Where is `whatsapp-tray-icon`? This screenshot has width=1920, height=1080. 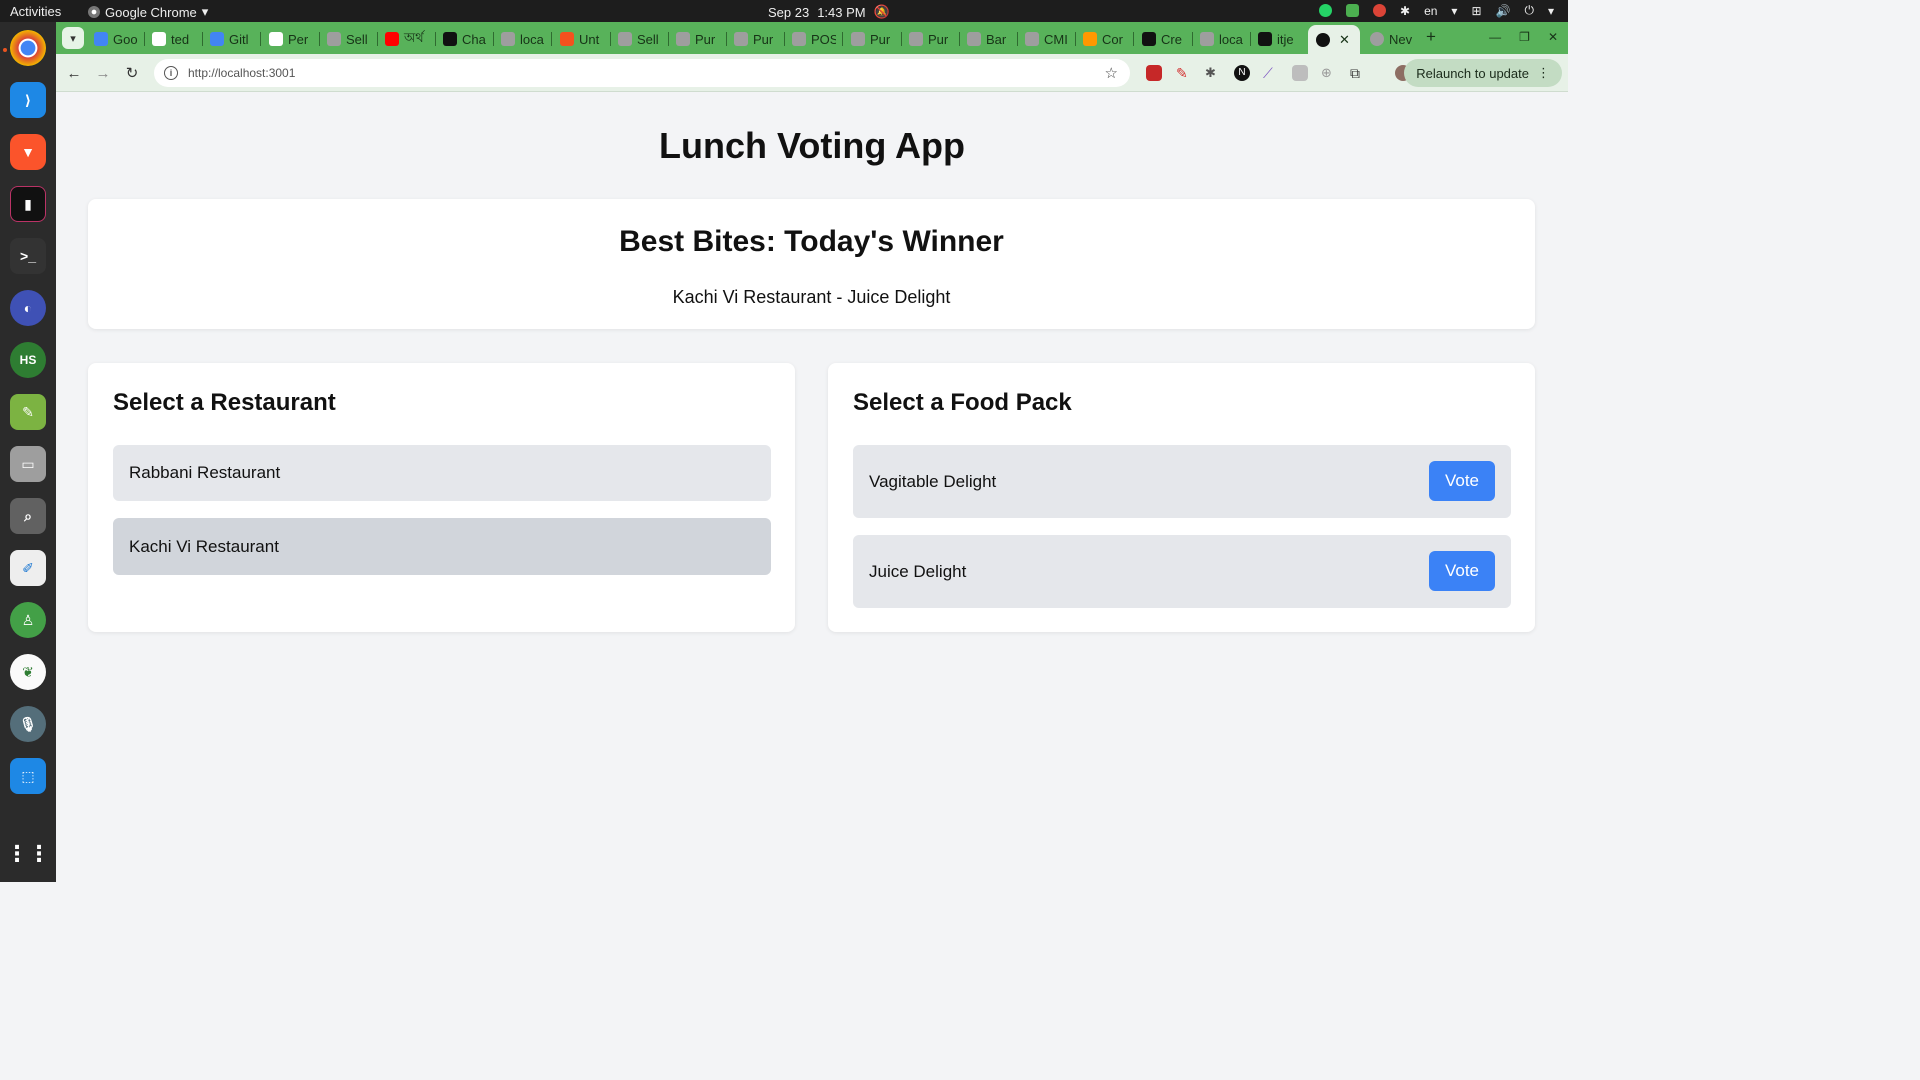
whatsapp-tray-icon is located at coordinates (1325, 10).